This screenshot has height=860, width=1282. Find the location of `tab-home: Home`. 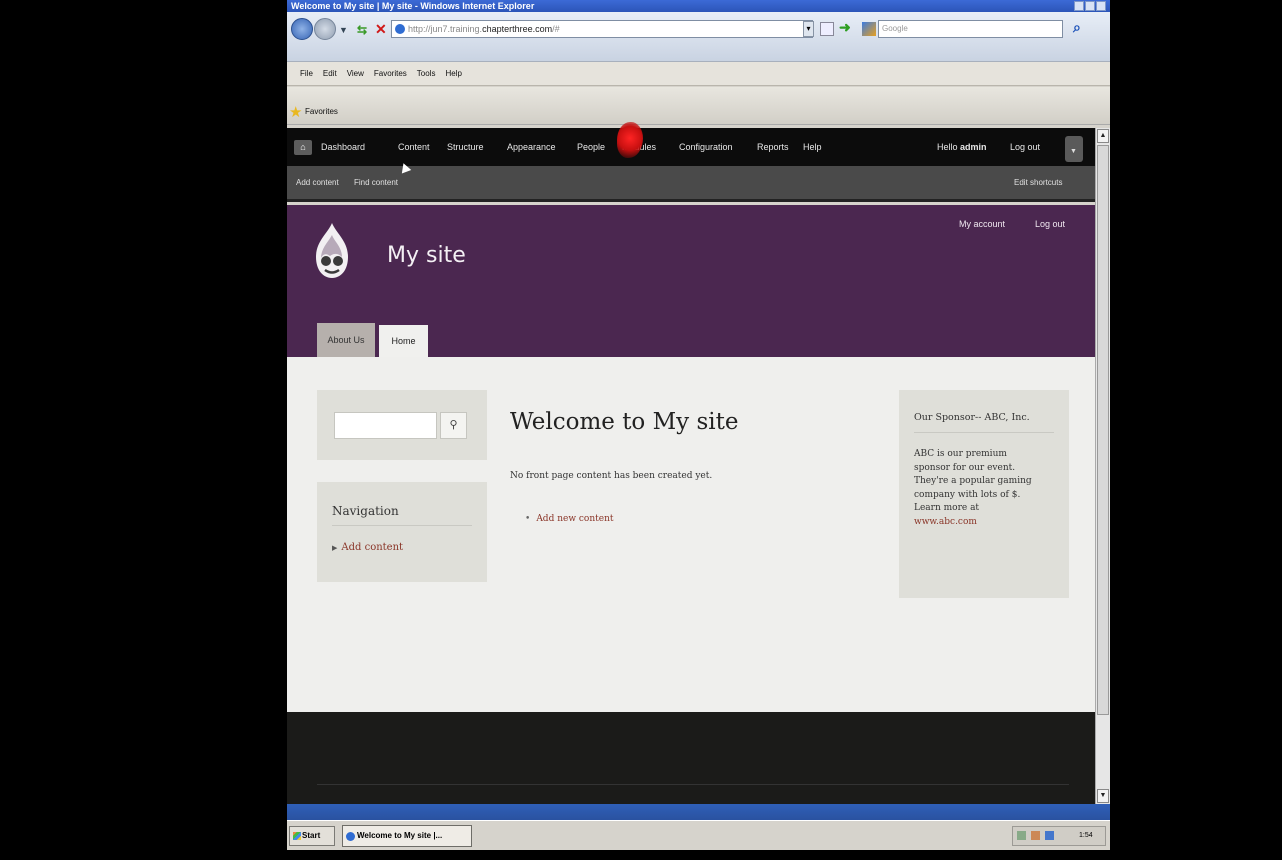

tab-home: Home is located at coordinates (403, 341).